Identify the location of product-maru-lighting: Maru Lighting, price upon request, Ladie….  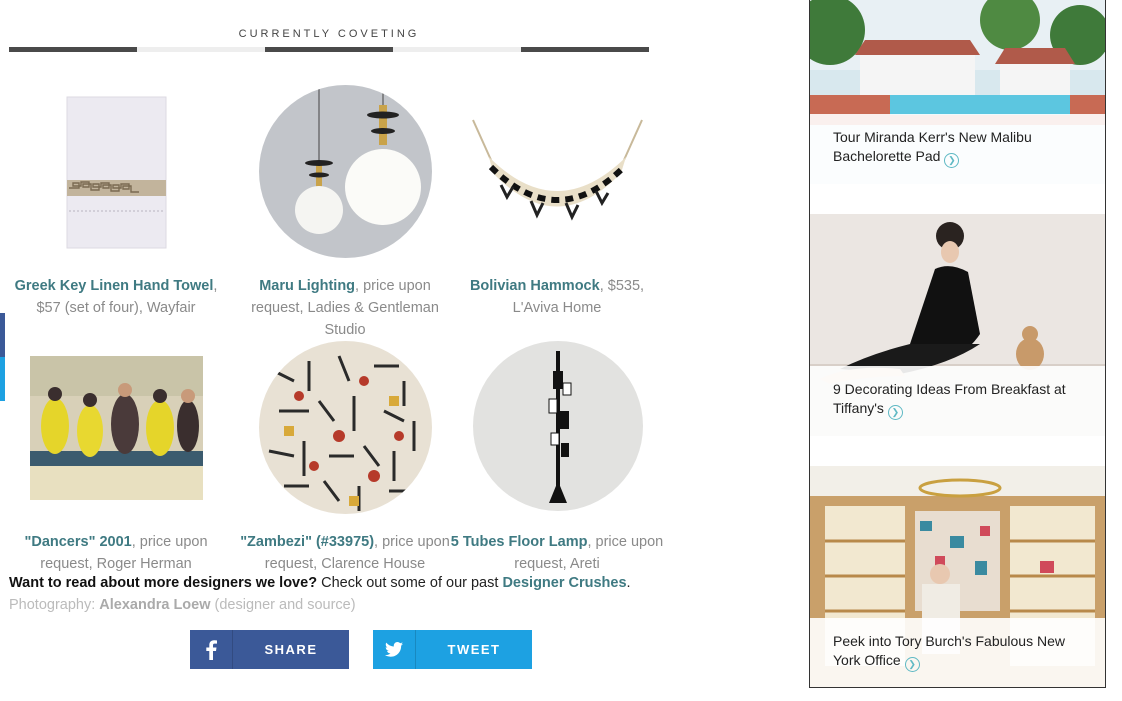
(345, 308).